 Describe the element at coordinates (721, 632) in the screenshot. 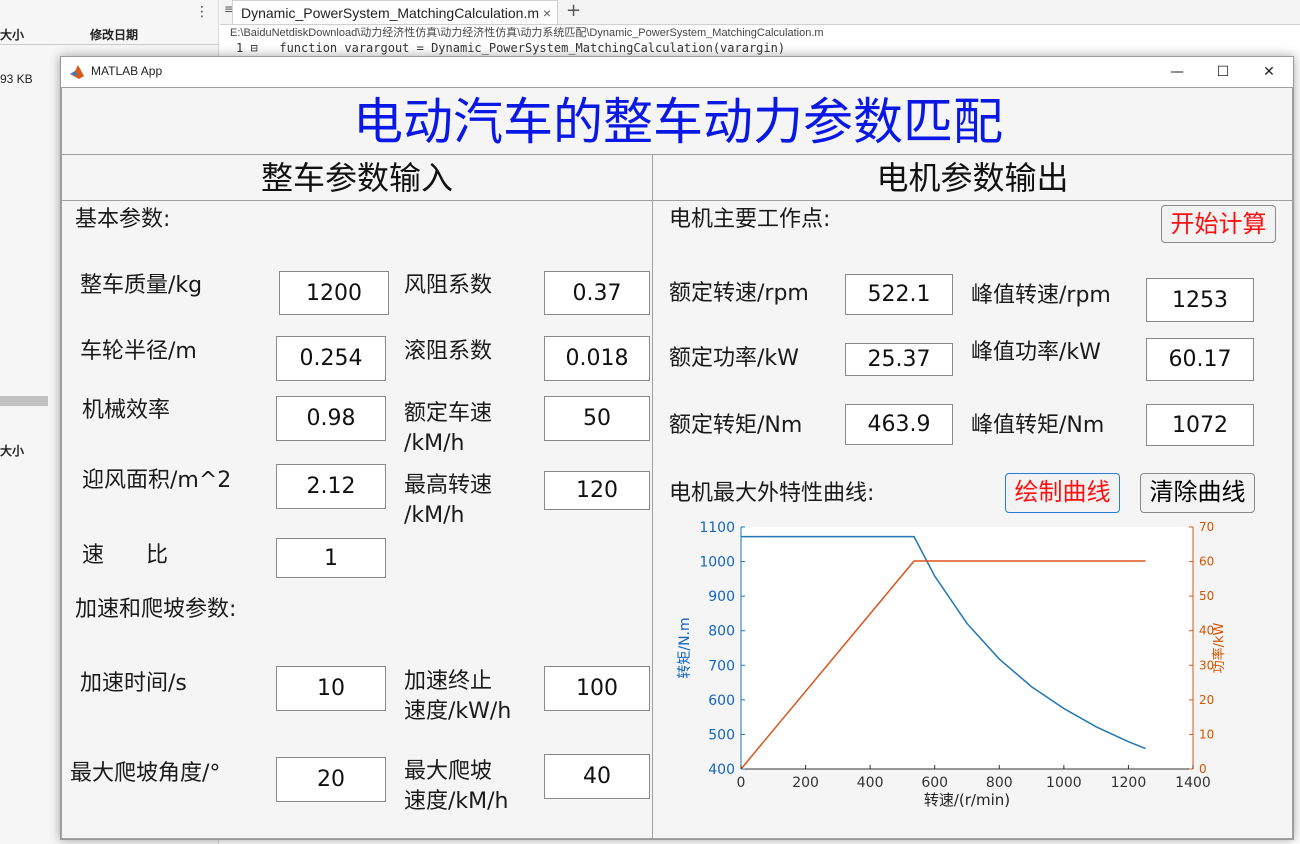

I see `left-y-tick-label: 800` at that location.